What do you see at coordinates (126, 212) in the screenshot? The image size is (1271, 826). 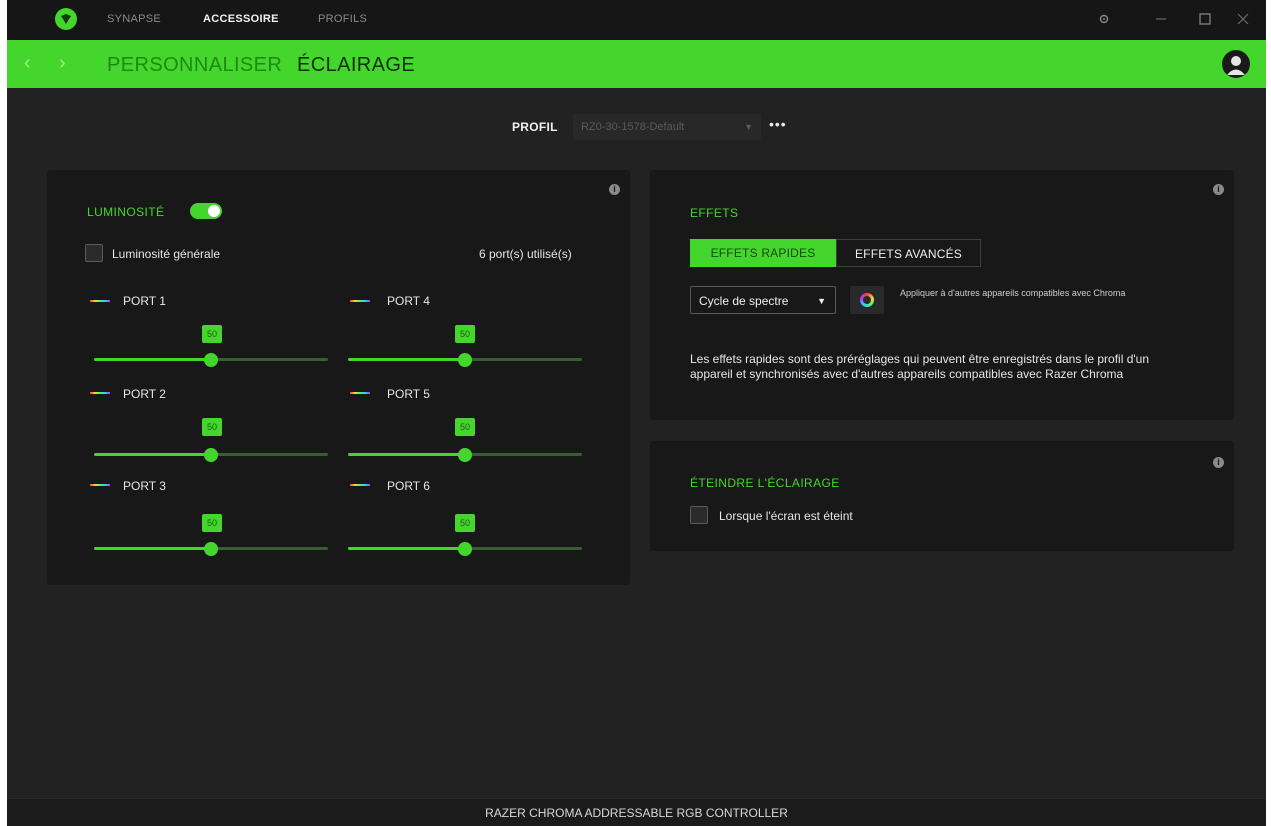 I see `brightness-title: LUMINOSITÉ` at bounding box center [126, 212].